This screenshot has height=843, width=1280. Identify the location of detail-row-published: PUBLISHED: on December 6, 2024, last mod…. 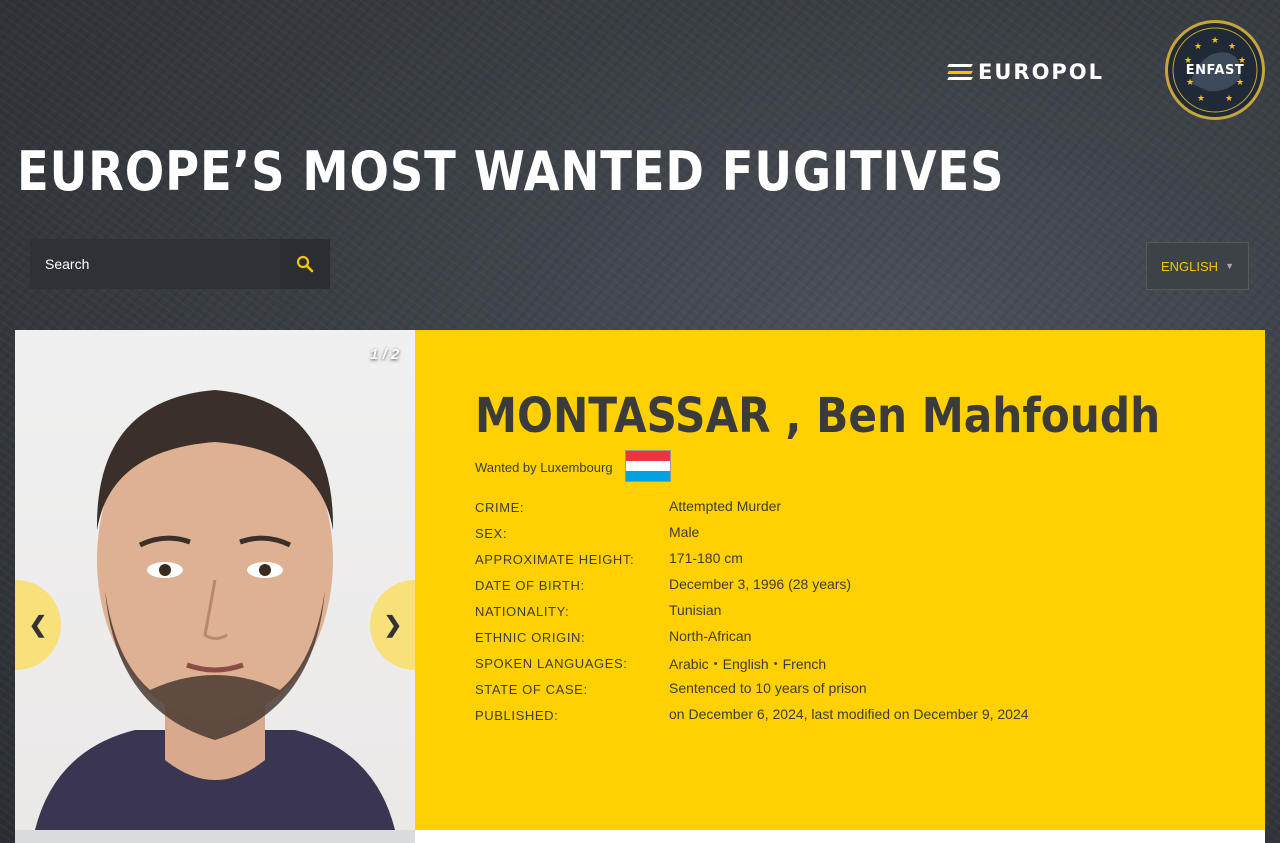
(752, 719).